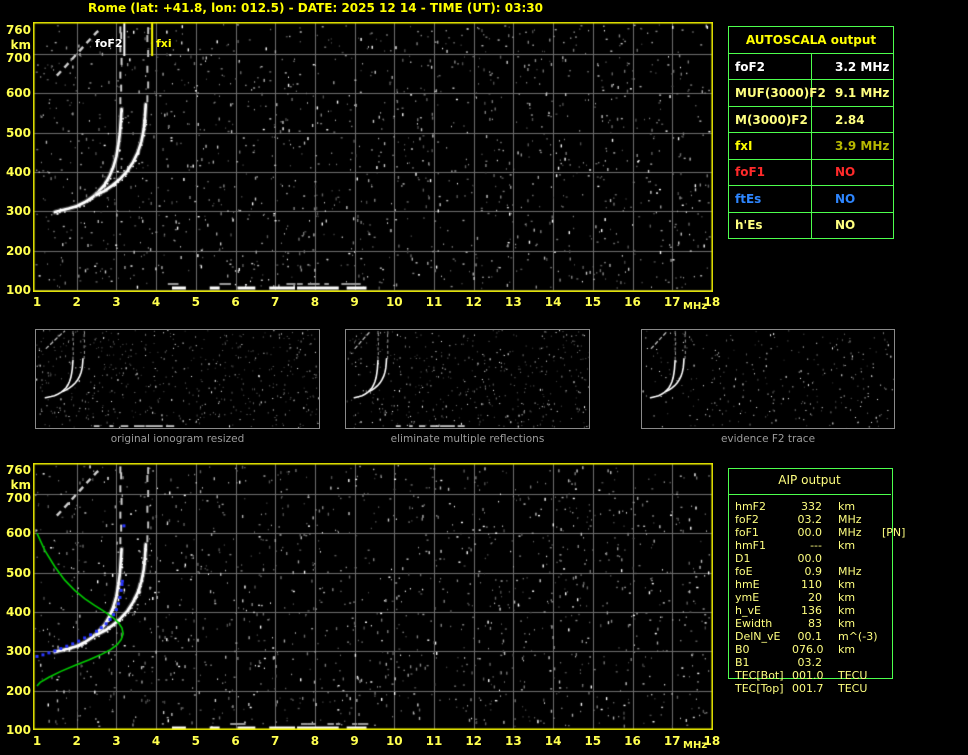 The image size is (968, 755). What do you see at coordinates (474, 302) in the screenshot?
I see `x-tick-label: 12` at bounding box center [474, 302].